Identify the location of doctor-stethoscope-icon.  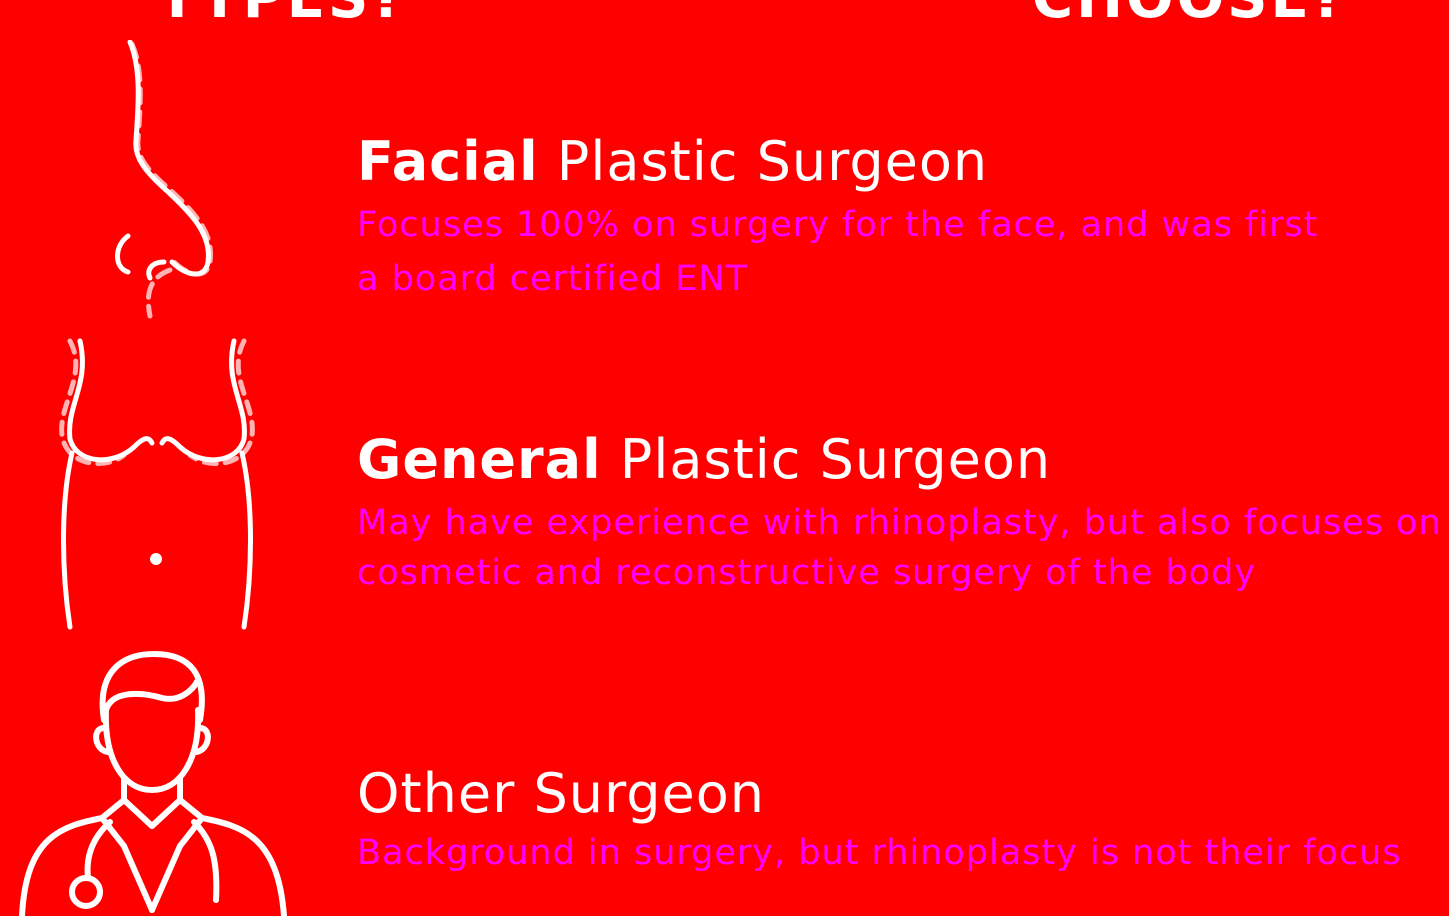
(153, 783).